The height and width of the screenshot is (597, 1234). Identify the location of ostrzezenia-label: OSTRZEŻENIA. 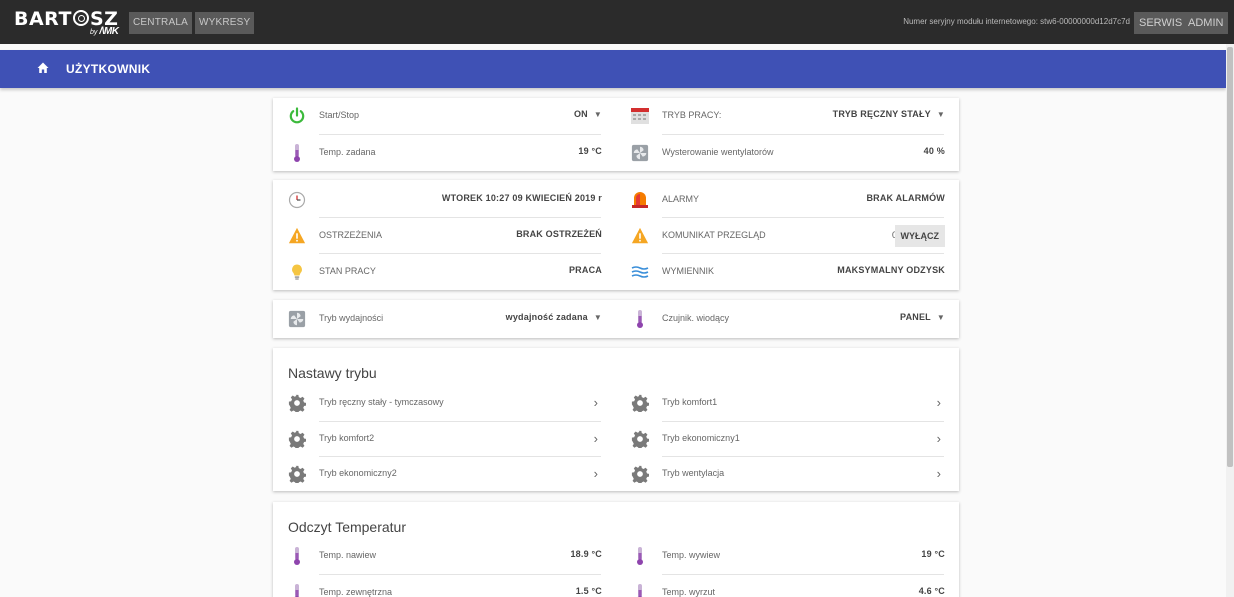
(351, 235).